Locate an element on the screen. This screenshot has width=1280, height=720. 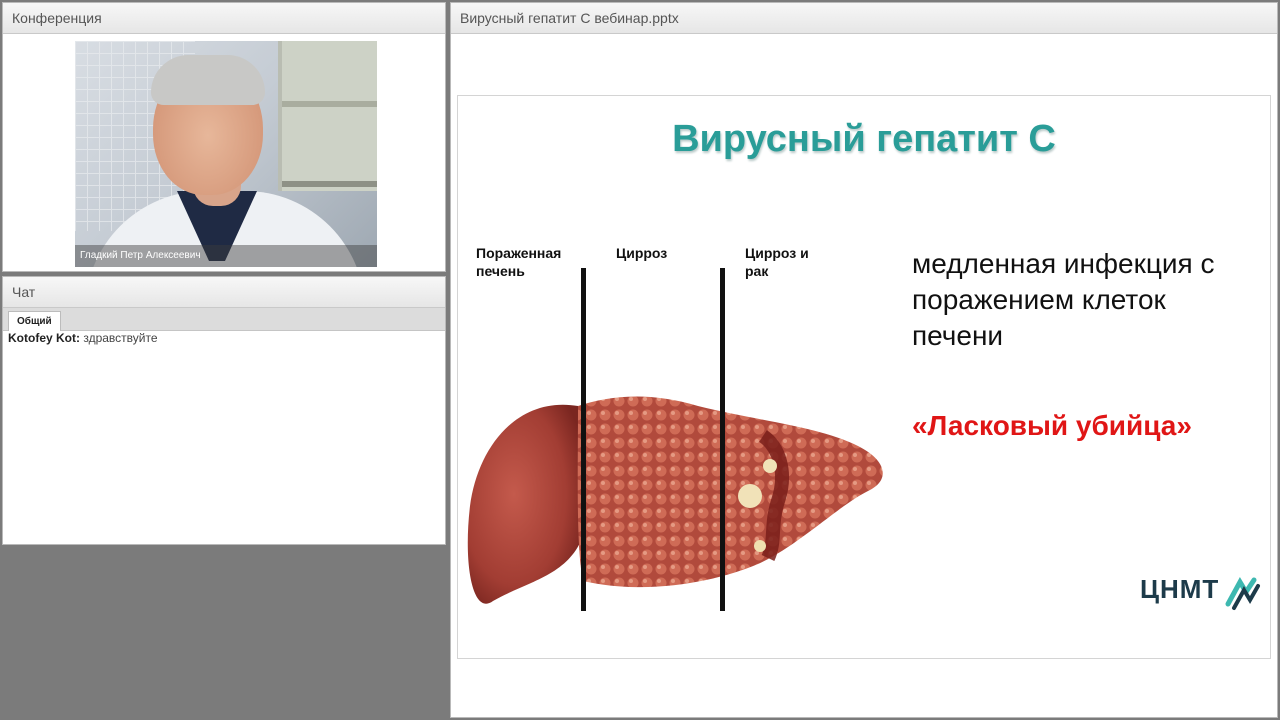
chat-message: Kotofey Kot: здравствуйте is located at coordinates (224, 338).